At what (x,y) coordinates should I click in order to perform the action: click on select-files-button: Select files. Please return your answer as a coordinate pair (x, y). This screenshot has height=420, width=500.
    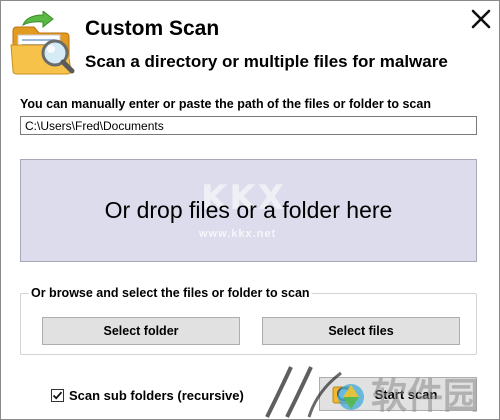
    Looking at the image, I should click on (361, 331).